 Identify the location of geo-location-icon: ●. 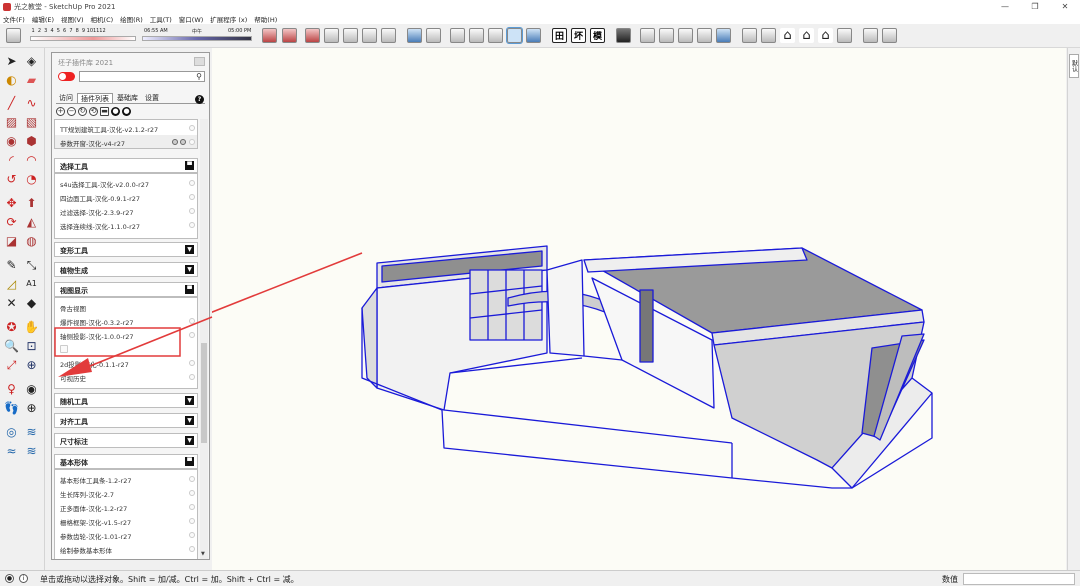
(9, 578).